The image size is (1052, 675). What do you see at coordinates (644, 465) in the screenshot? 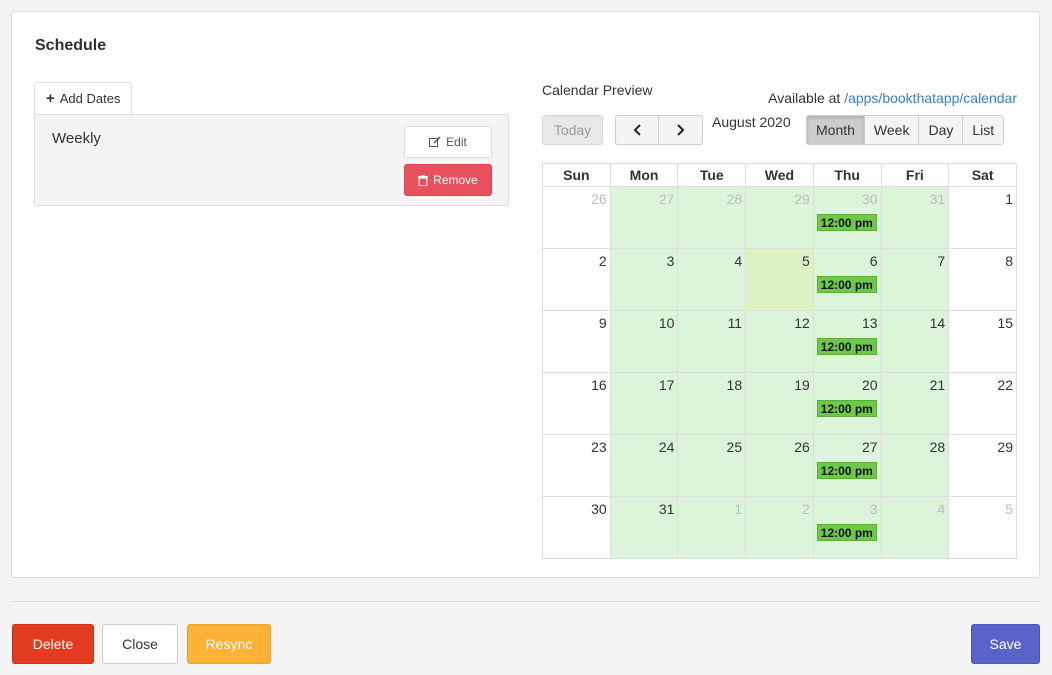
I see `calendar-day-cell: 24` at bounding box center [644, 465].